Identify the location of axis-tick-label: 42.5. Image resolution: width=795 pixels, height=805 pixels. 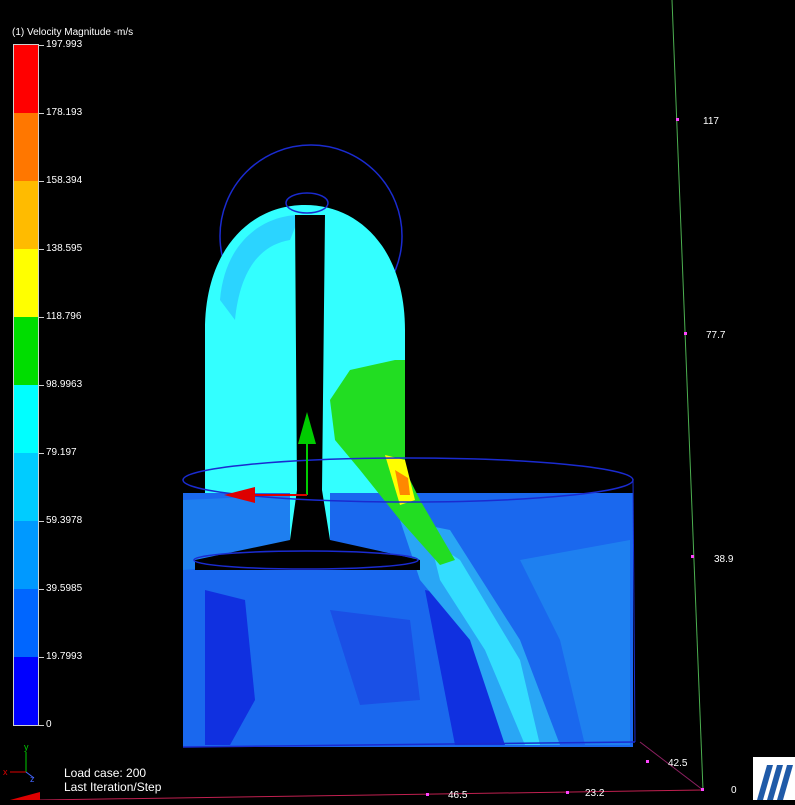
(678, 763).